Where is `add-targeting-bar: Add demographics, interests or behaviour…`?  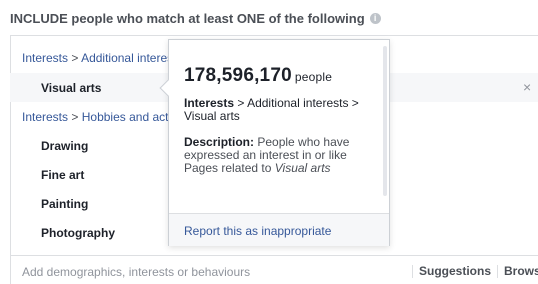
add-targeting-bar: Add demographics, interests or behaviour… is located at coordinates (274, 269).